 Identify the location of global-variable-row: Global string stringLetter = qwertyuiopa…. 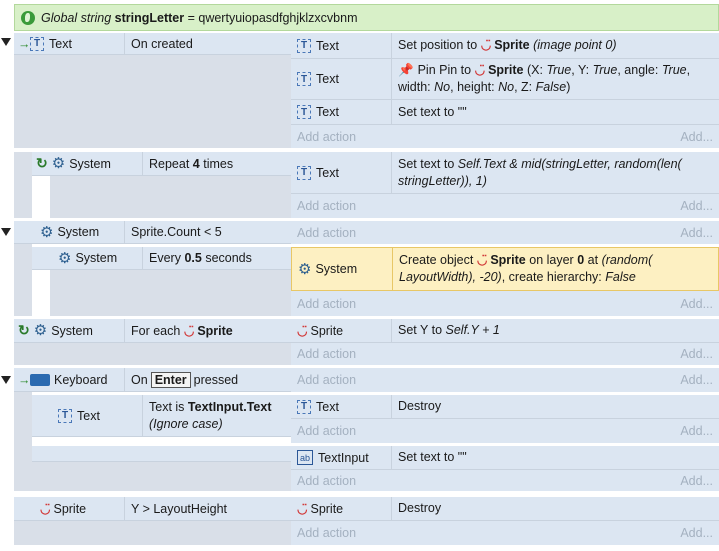
(366, 17).